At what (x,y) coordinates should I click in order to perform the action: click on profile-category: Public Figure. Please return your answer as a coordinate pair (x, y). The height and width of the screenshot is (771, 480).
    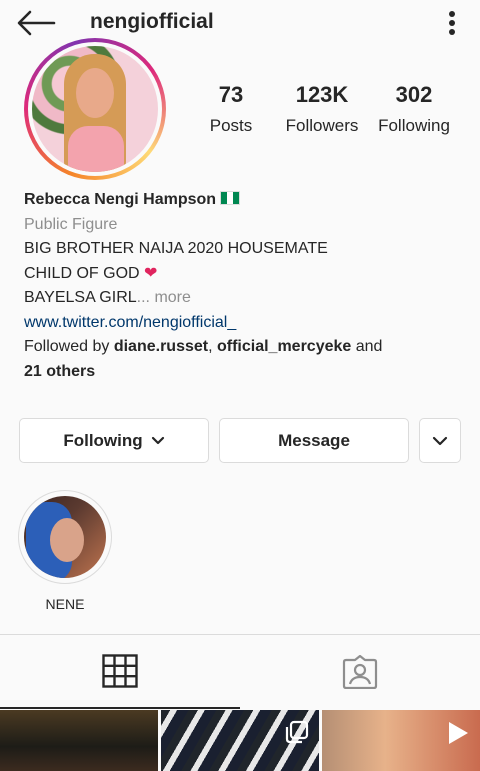
    Looking at the image, I should click on (71, 224).